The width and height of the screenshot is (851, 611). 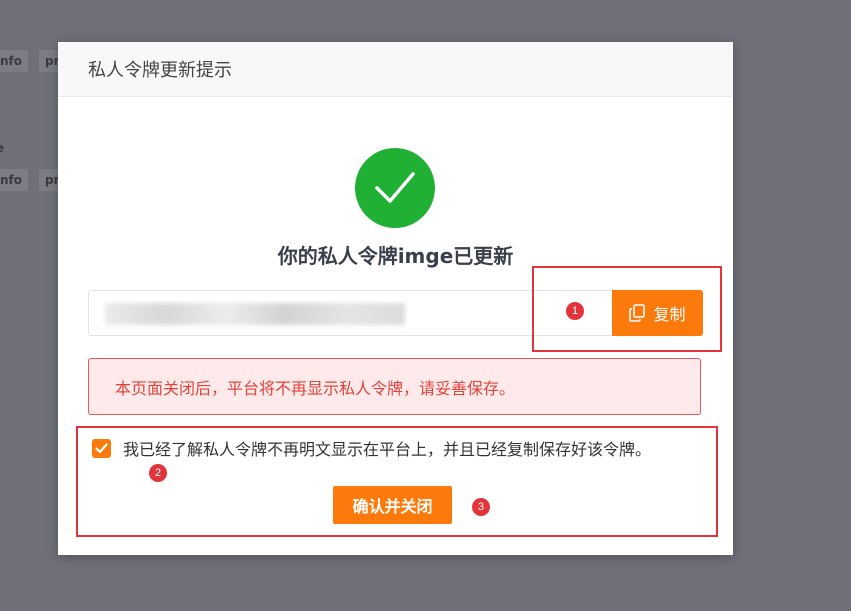 What do you see at coordinates (481, 507) in the screenshot?
I see `annotation-marker: 3` at bounding box center [481, 507].